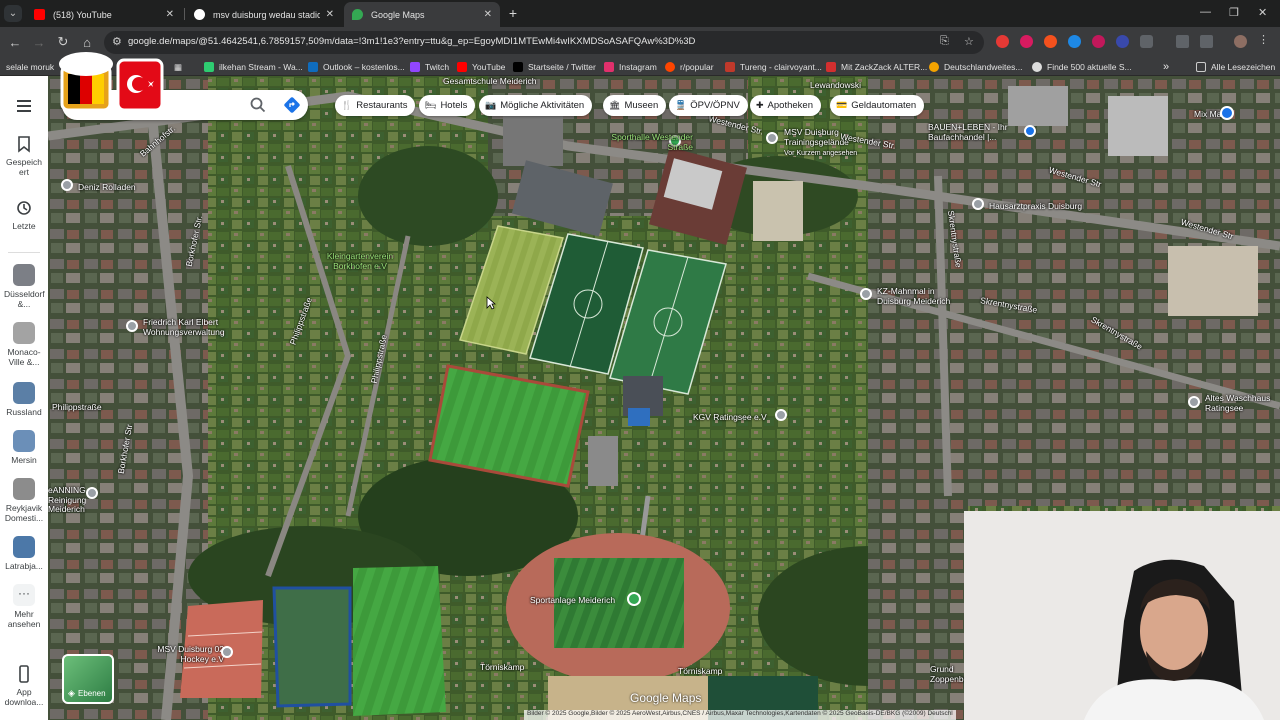 The width and height of the screenshot is (1280, 720). Describe the element at coordinates (1264, 39) in the screenshot. I see `more-menu-icon: ⋮` at that location.